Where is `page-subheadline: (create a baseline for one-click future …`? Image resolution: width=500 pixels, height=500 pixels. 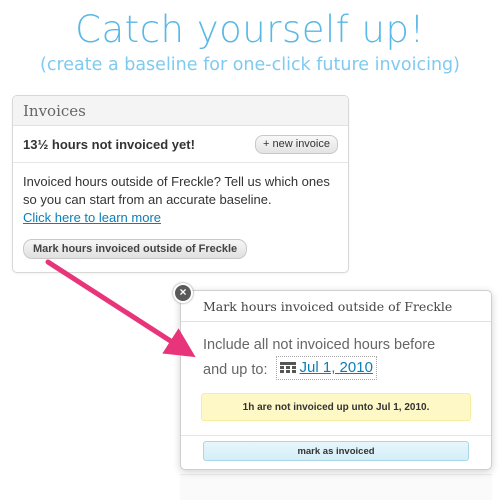 page-subheadline: (create a baseline for one-click future … is located at coordinates (250, 65).